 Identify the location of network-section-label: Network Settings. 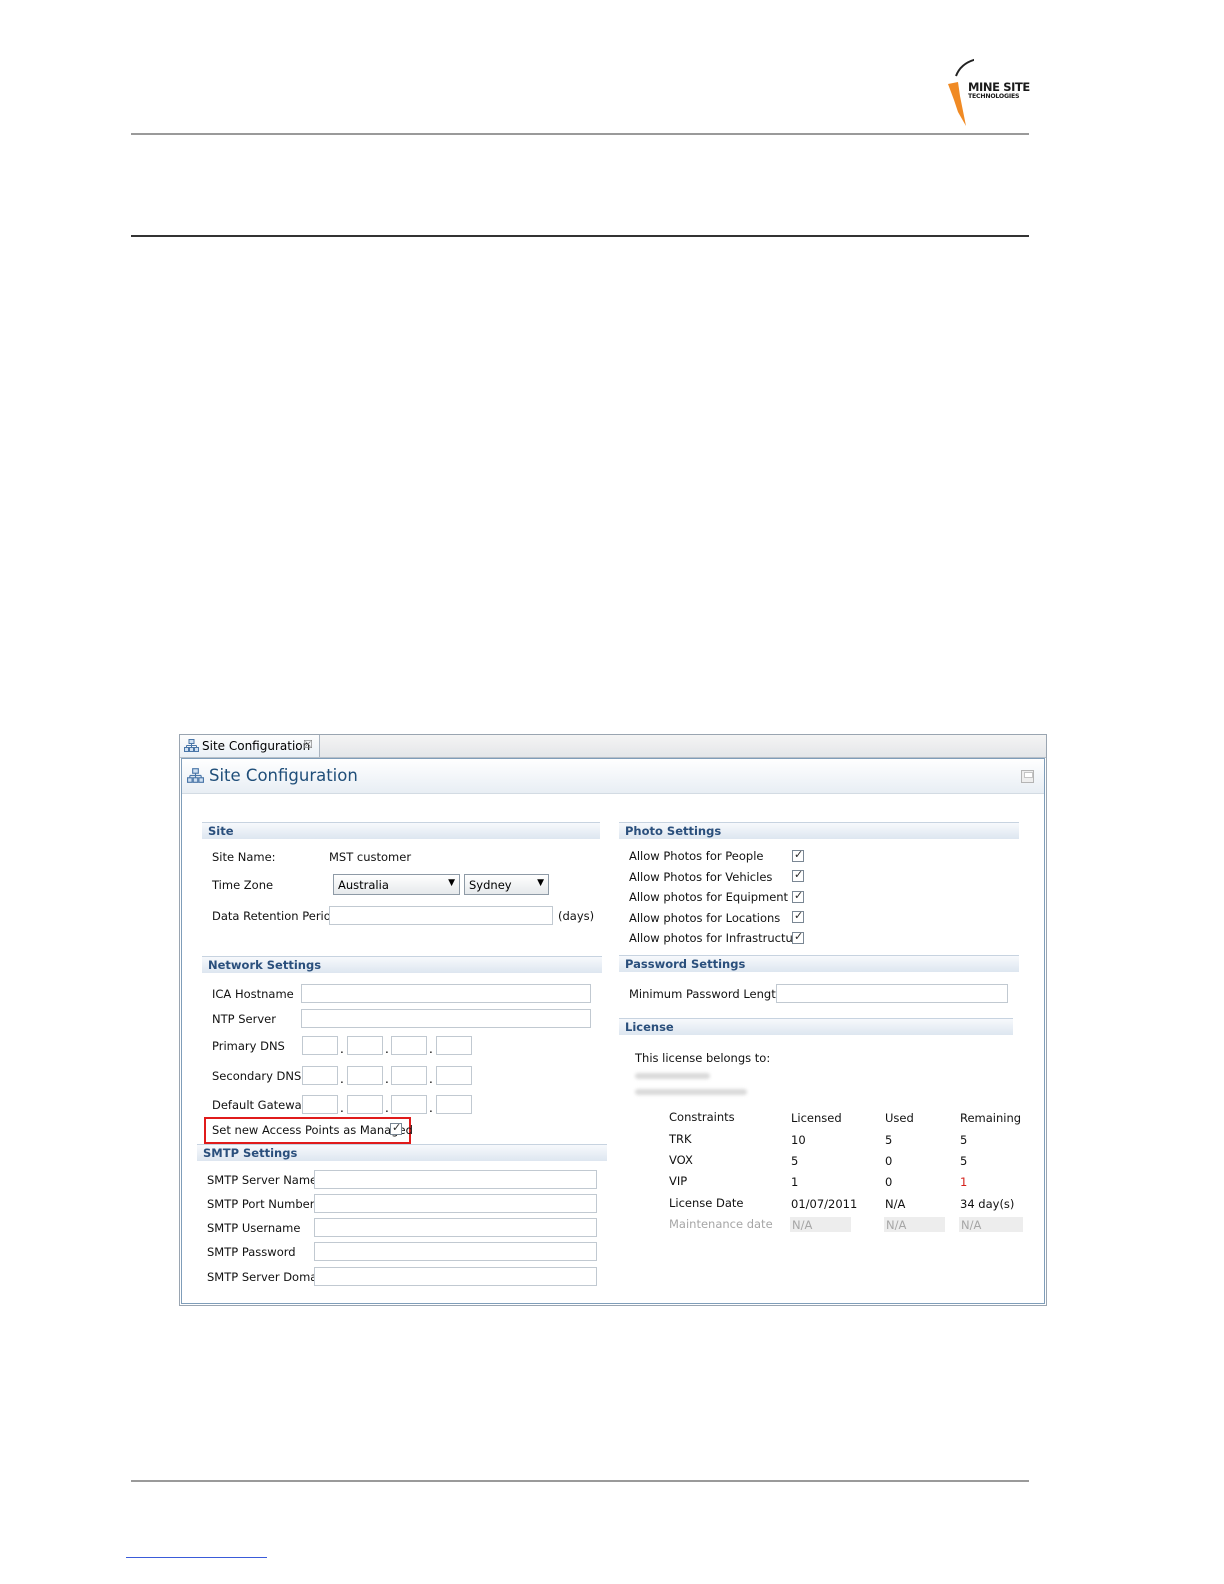
(265, 965).